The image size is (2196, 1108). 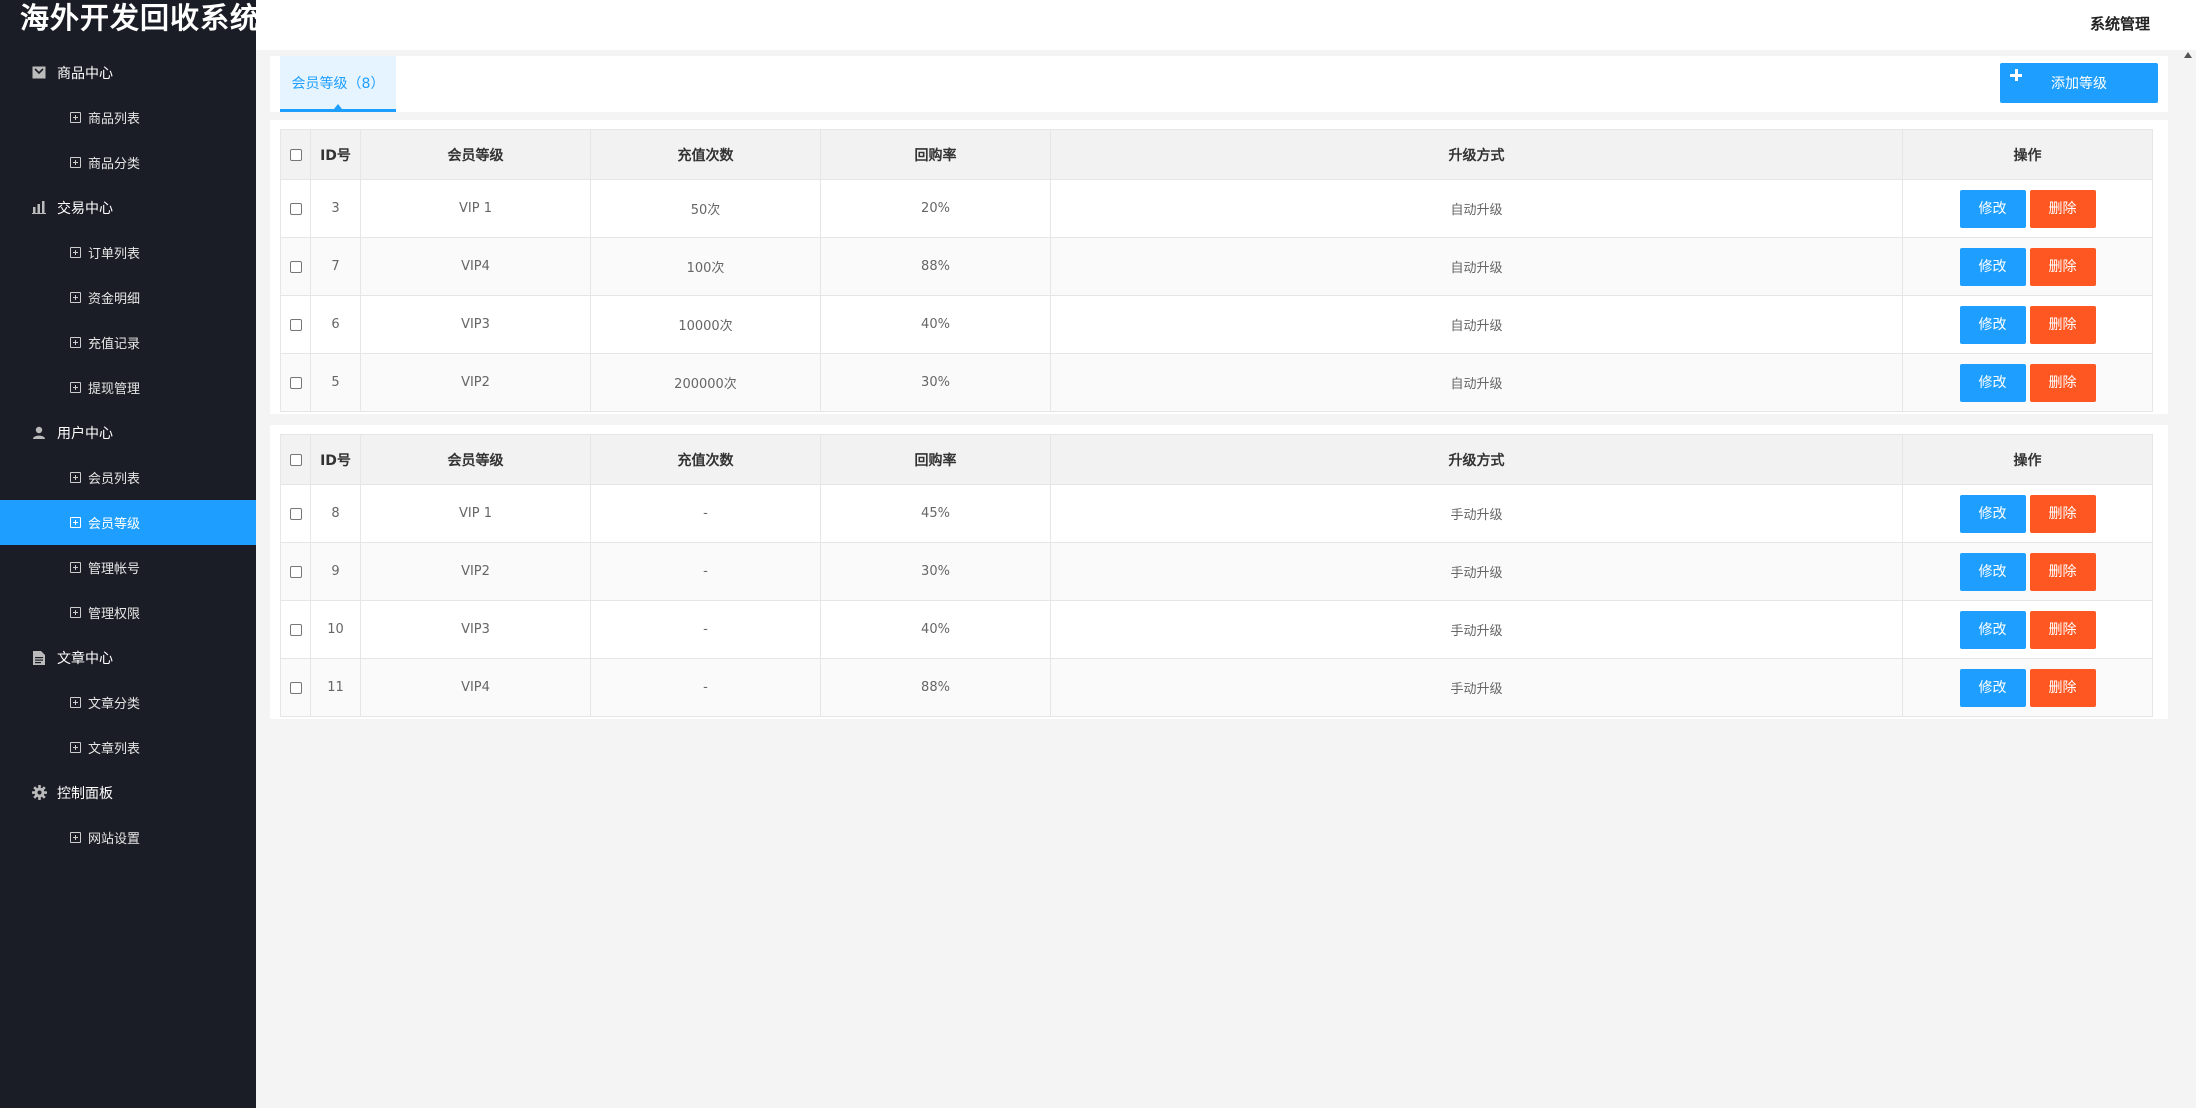 What do you see at coordinates (114, 704) in the screenshot?
I see `sidebar-item-label: 文章分类` at bounding box center [114, 704].